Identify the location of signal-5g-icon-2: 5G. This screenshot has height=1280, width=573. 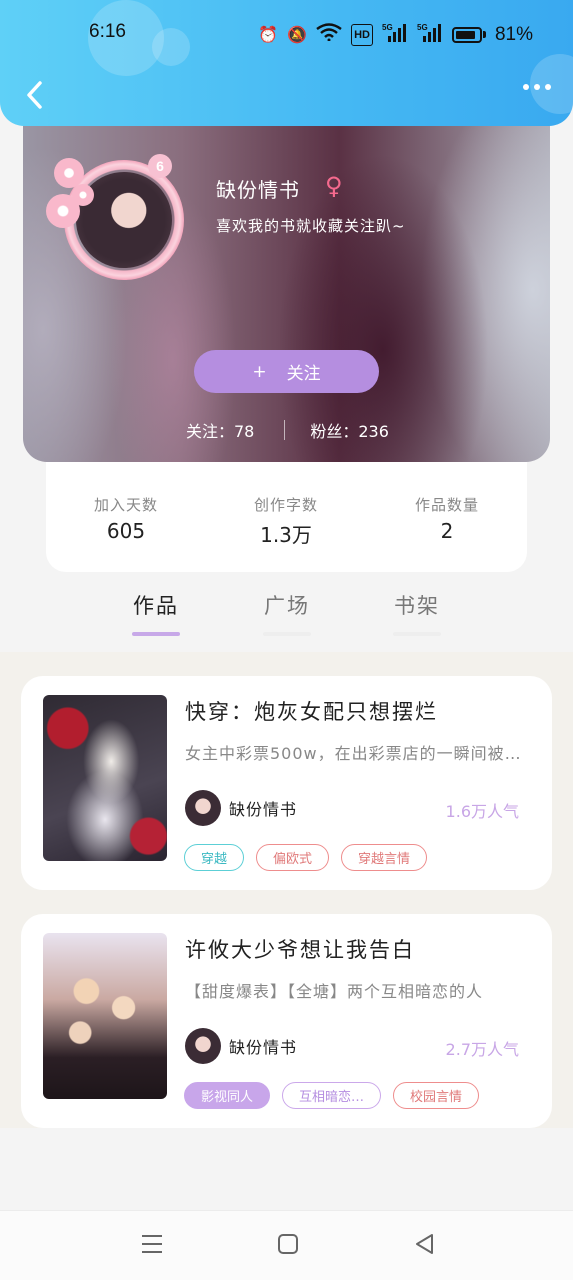
(430, 34).